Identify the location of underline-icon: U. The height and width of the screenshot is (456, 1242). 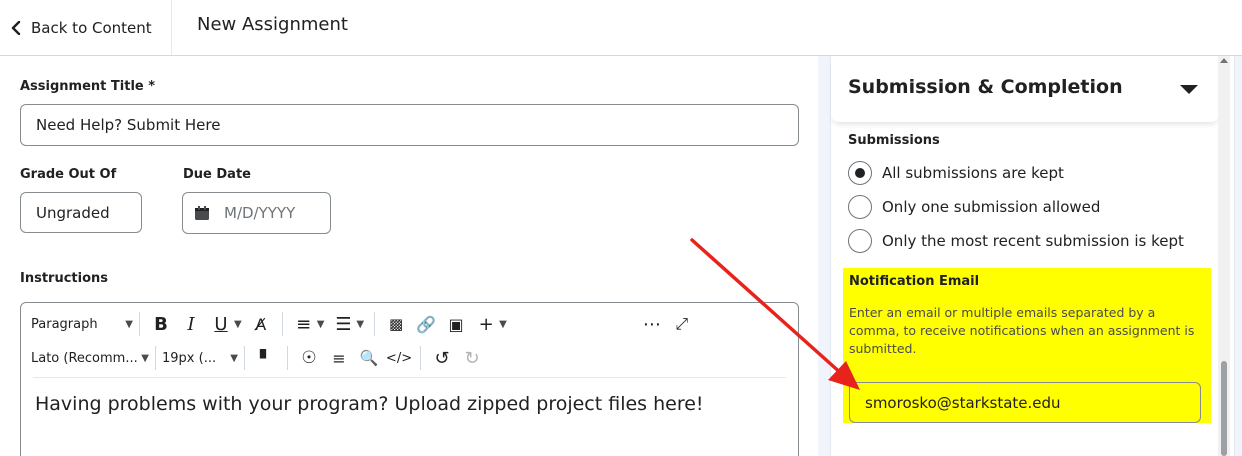
(221, 324).